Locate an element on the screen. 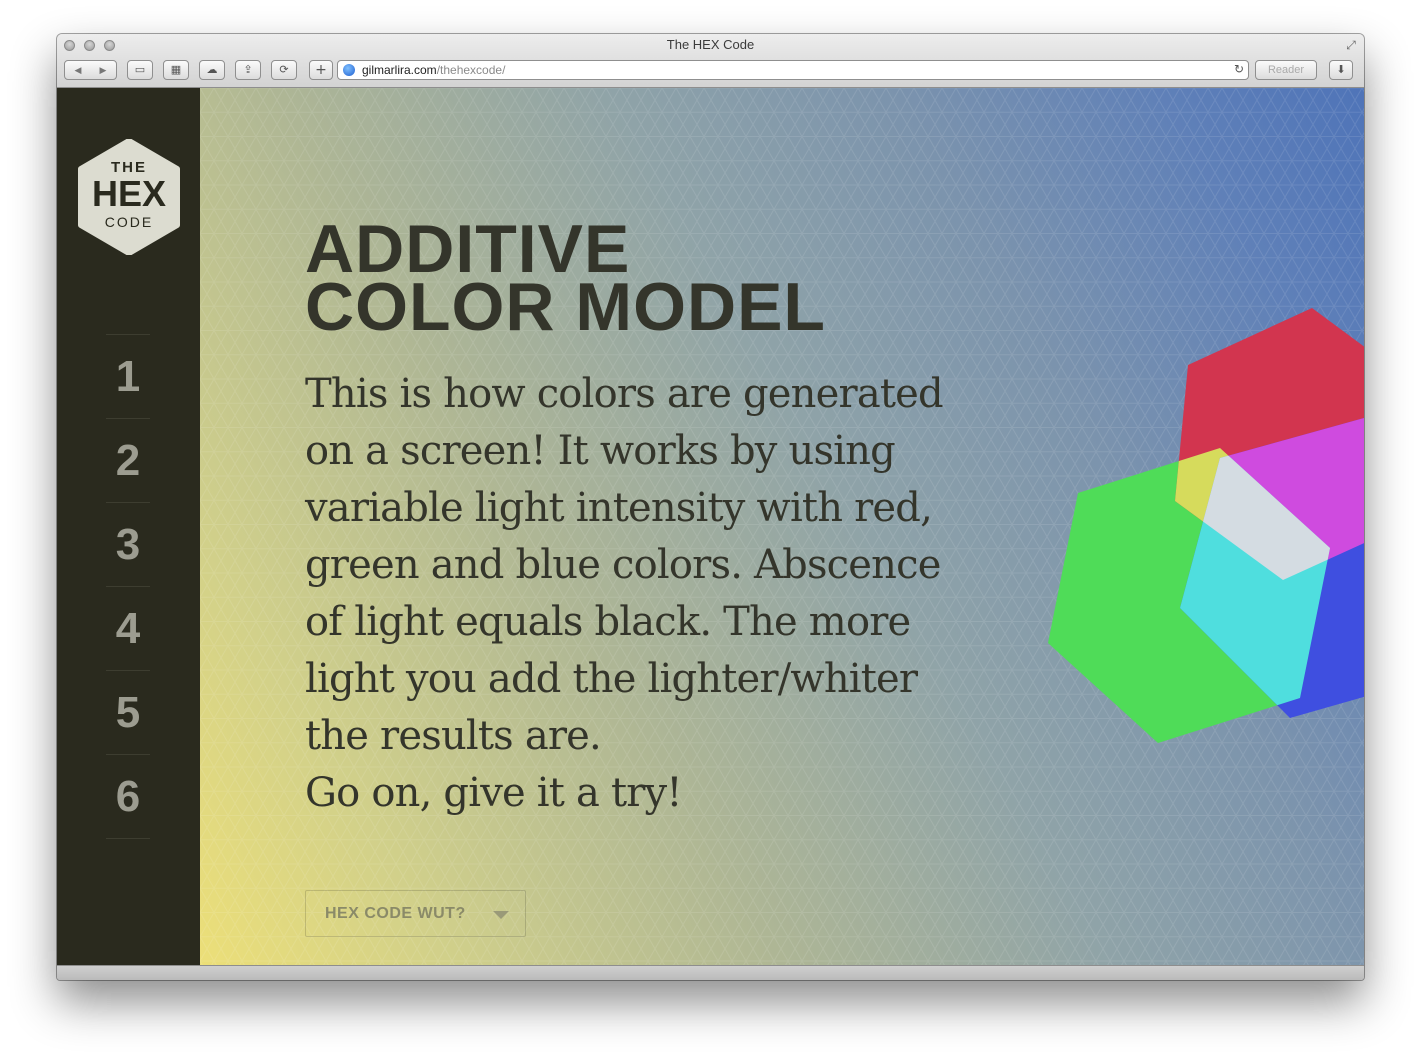 The height and width of the screenshot is (1060, 1421). reader-button: Reader is located at coordinates (1286, 70).